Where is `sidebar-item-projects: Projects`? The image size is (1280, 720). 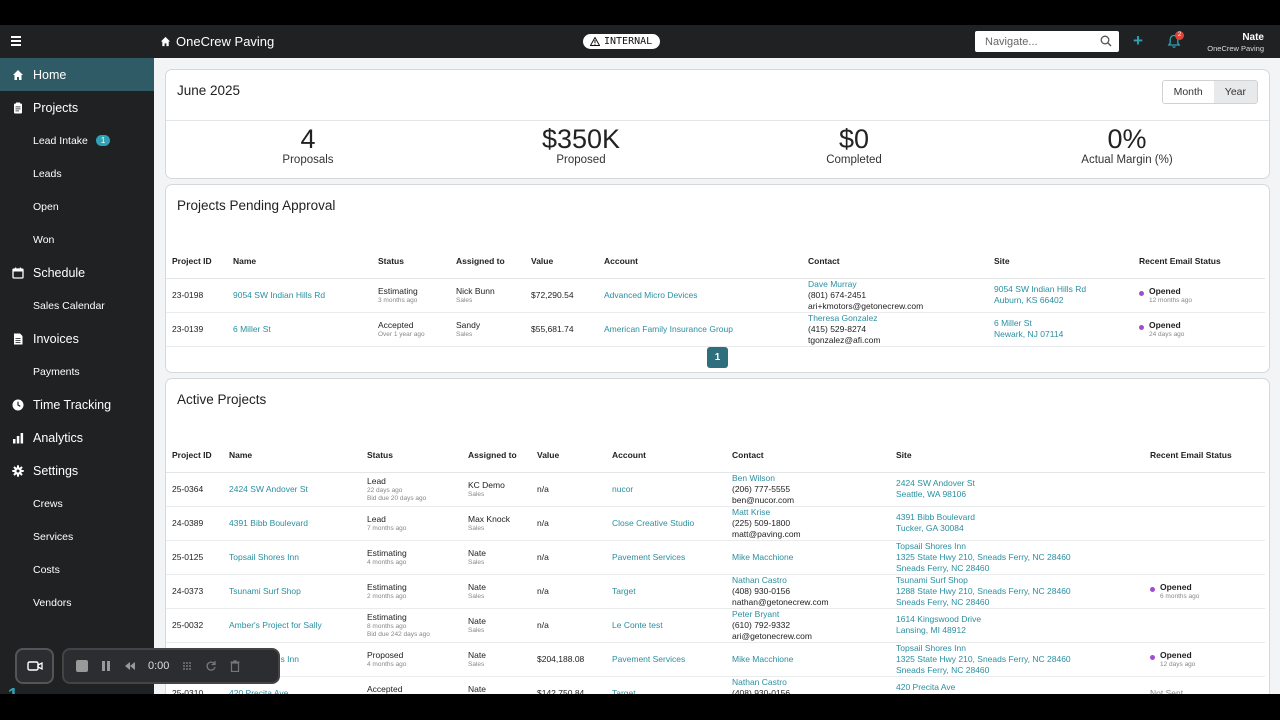 sidebar-item-projects: Projects is located at coordinates (77, 107).